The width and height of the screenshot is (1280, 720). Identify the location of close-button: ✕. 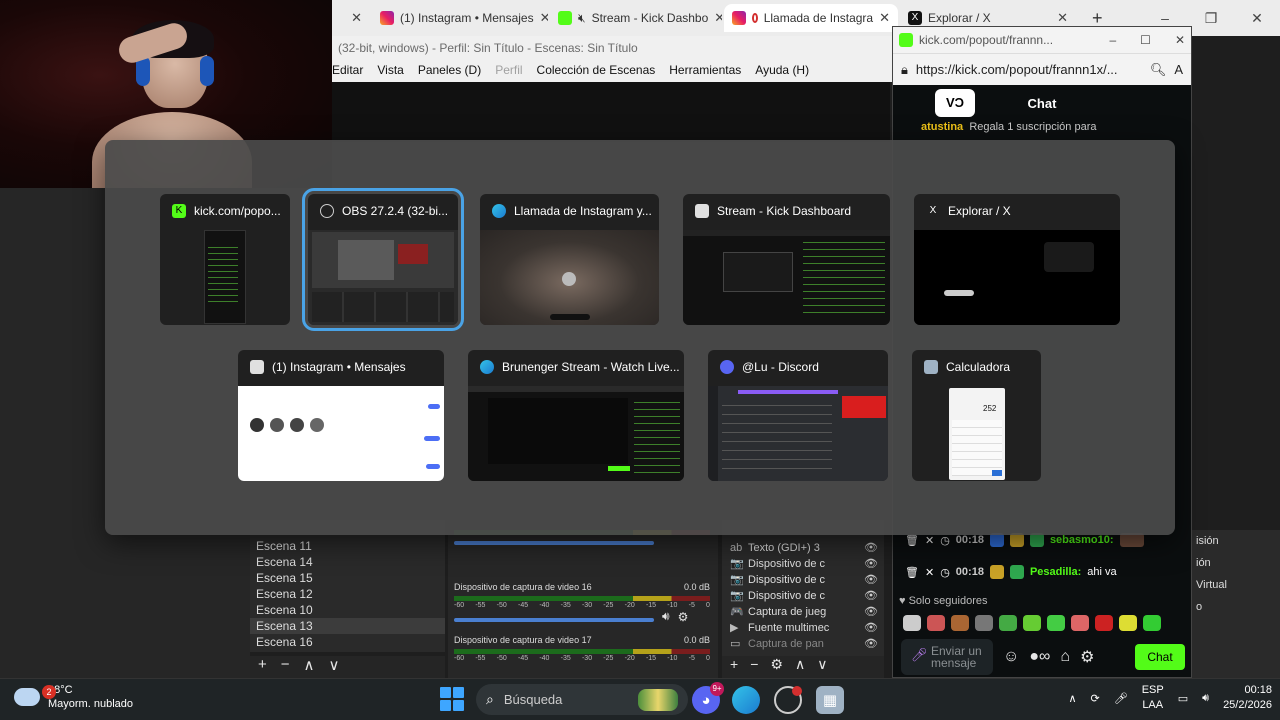
(1257, 18).